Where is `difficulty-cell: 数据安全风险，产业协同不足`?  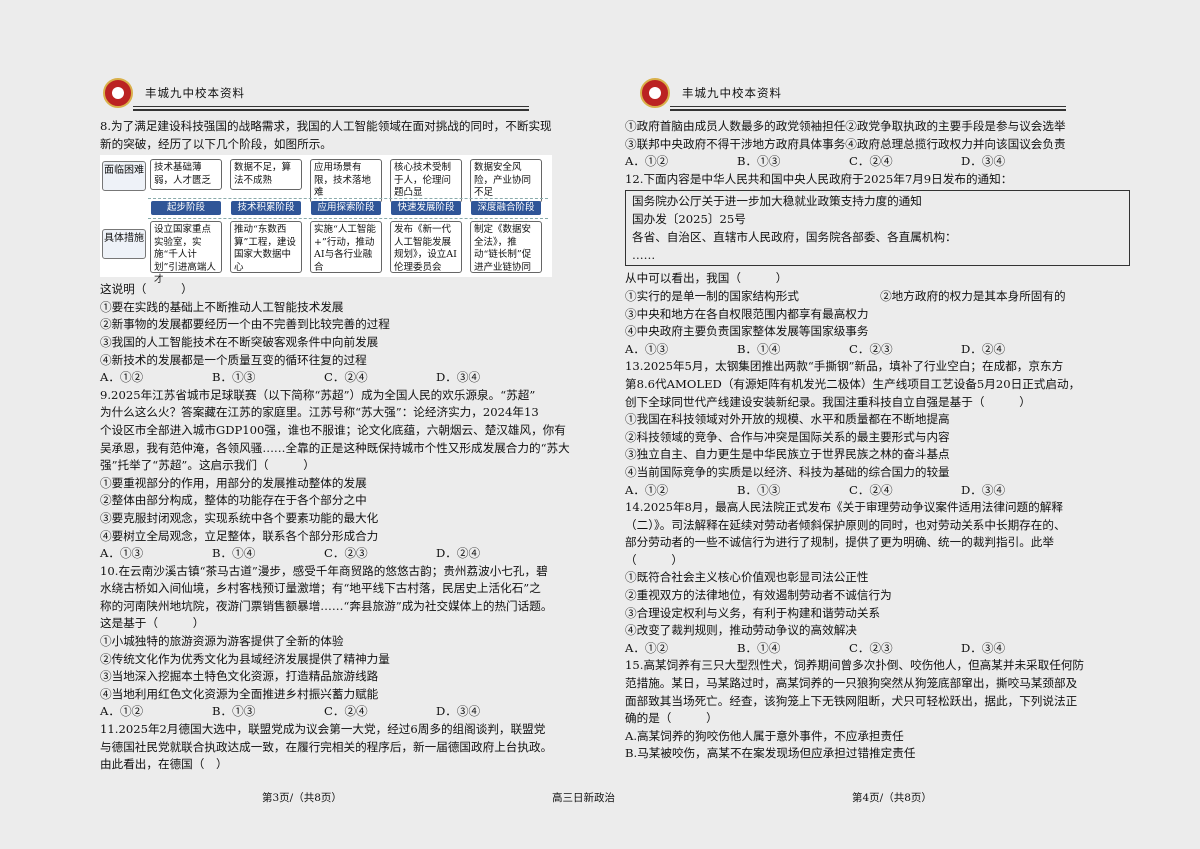
difficulty-cell: 数据安全风险，产业协同不足 is located at coordinates (506, 181).